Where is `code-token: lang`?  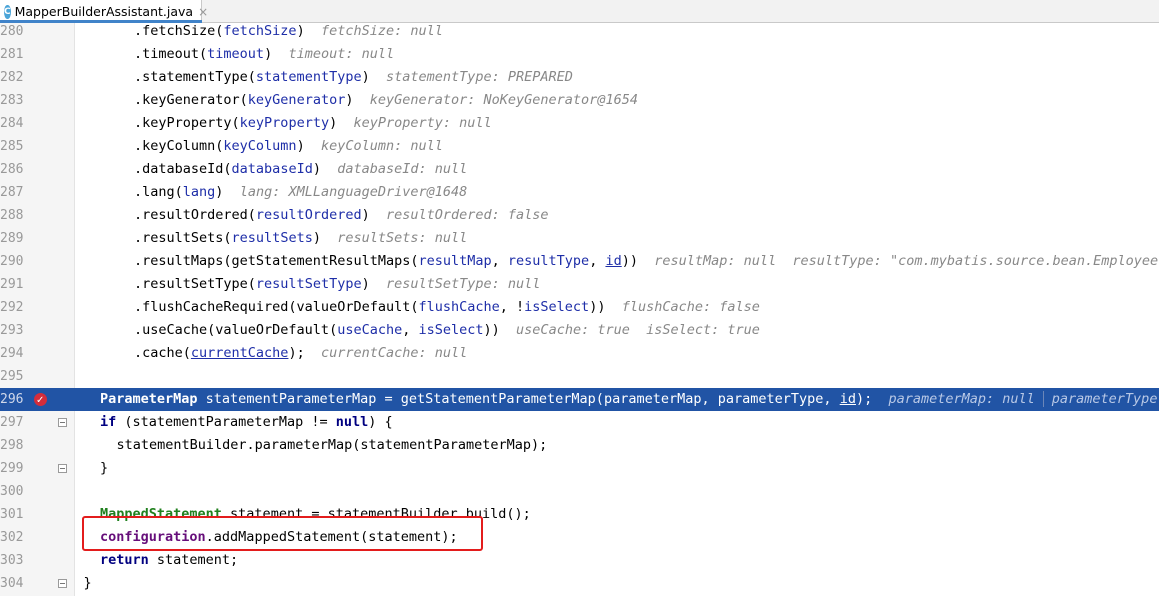 code-token: lang is located at coordinates (199, 192).